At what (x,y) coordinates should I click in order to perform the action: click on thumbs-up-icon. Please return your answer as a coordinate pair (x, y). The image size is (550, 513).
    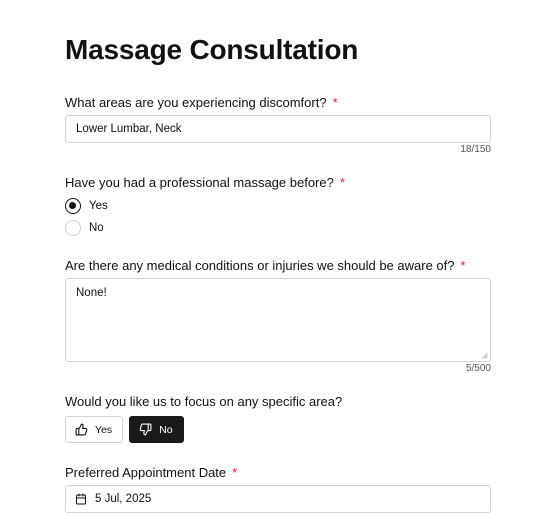
    Looking at the image, I should click on (81, 429).